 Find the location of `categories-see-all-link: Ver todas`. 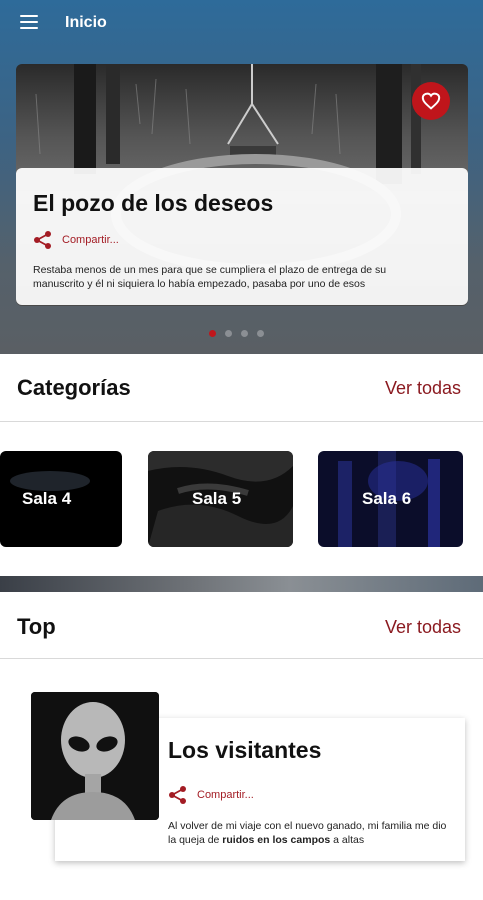

categories-see-all-link: Ver todas is located at coordinates (423, 388).